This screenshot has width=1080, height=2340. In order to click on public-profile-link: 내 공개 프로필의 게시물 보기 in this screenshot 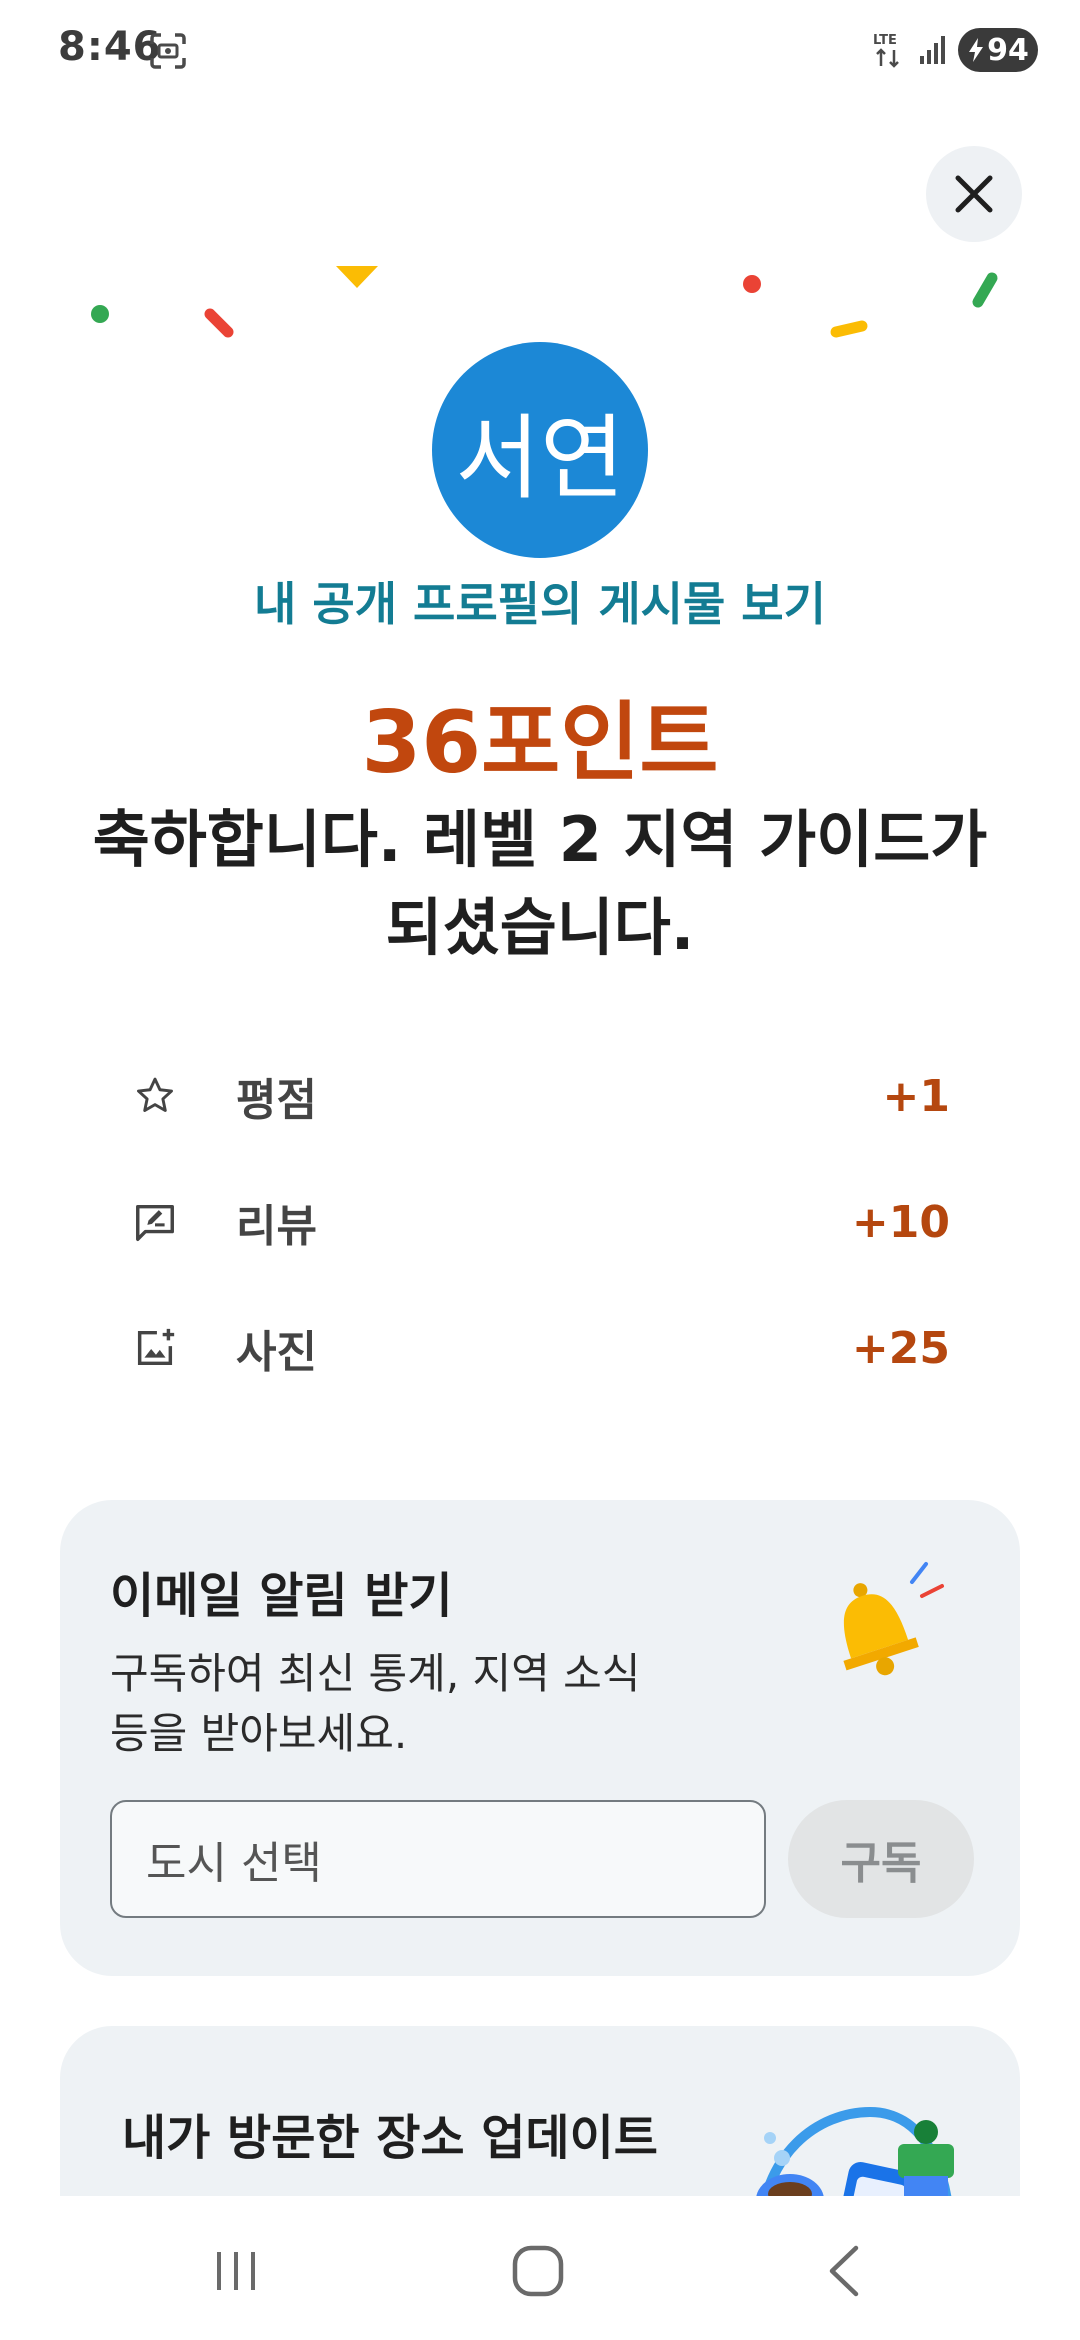, I will do `click(540, 601)`.